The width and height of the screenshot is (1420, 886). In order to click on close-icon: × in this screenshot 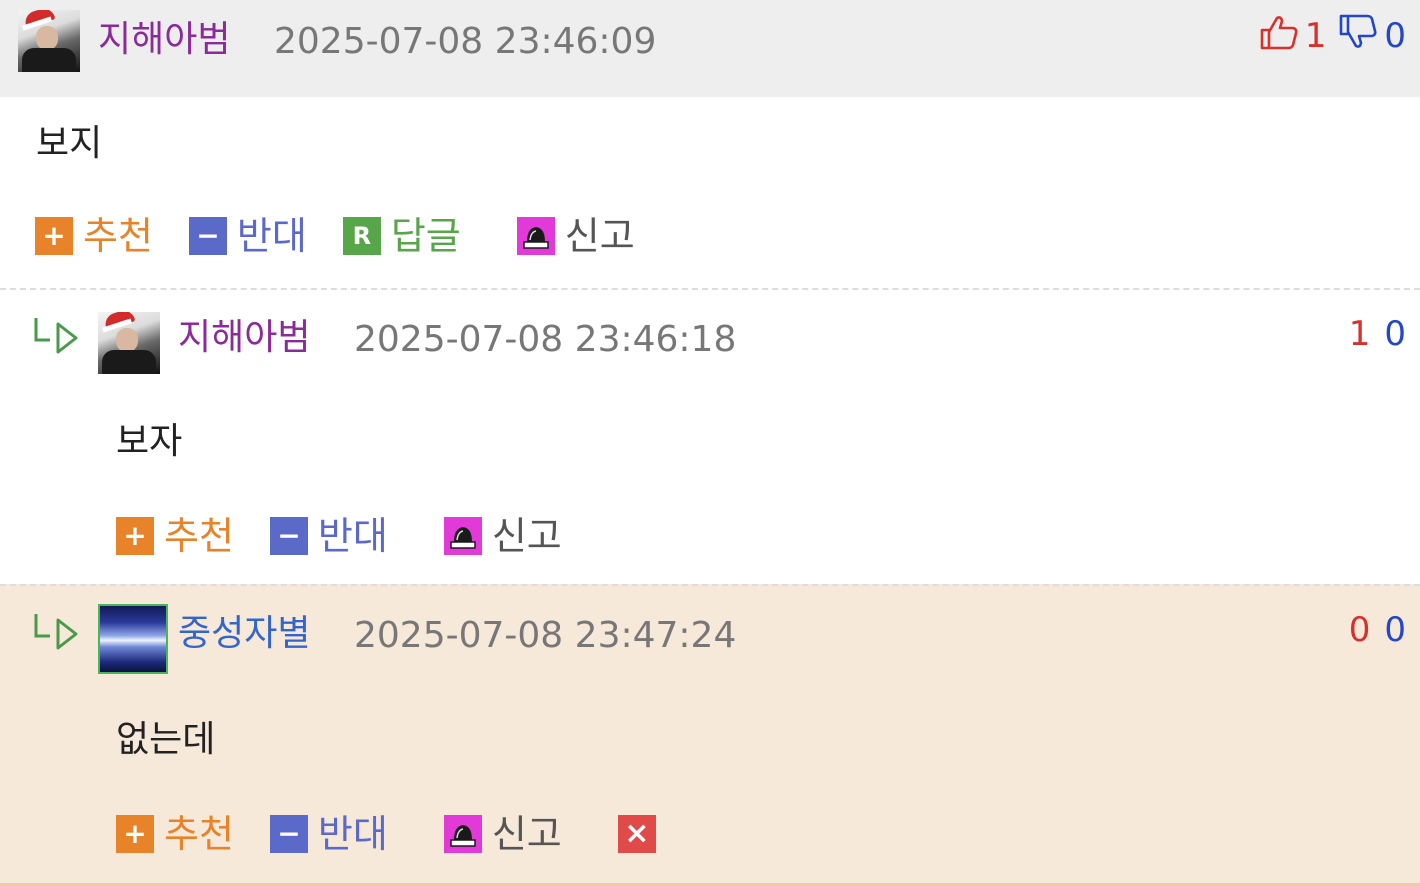, I will do `click(636, 834)`.